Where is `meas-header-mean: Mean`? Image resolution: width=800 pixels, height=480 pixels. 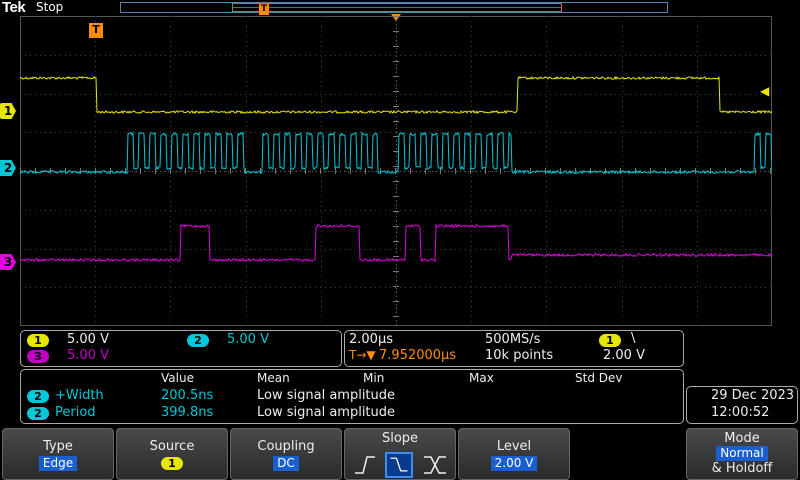
meas-header-mean: Mean is located at coordinates (273, 378).